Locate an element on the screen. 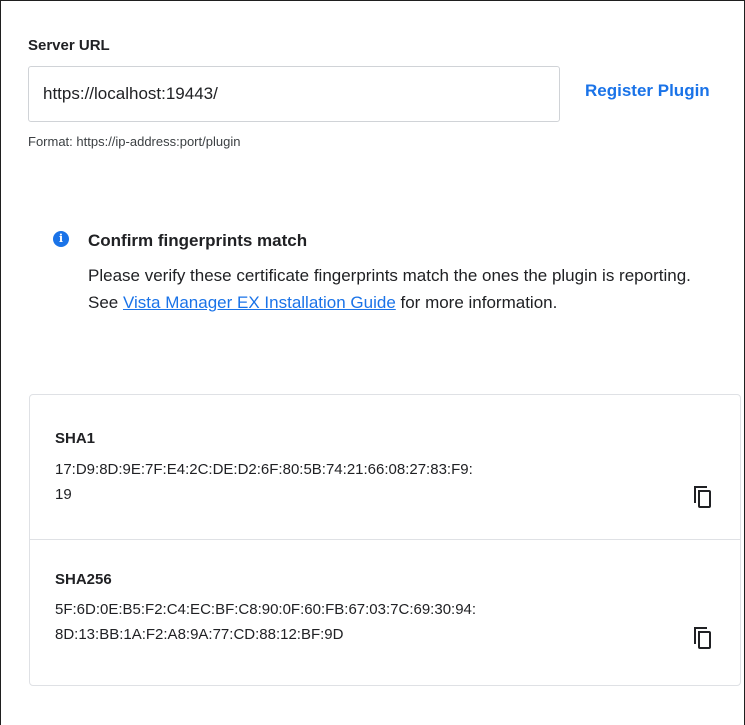 The height and width of the screenshot is (725, 745). copy-sha1-button is located at coordinates (701, 497).